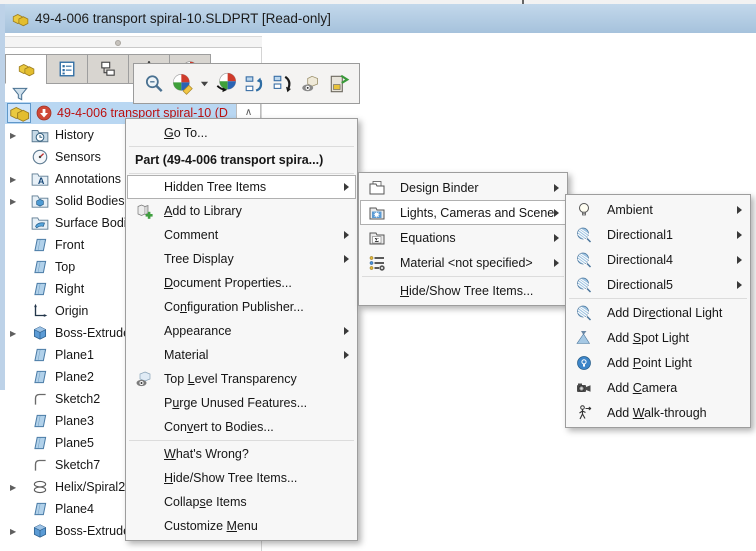  Describe the element at coordinates (241, 440) in the screenshot. I see `menu-separator` at that location.